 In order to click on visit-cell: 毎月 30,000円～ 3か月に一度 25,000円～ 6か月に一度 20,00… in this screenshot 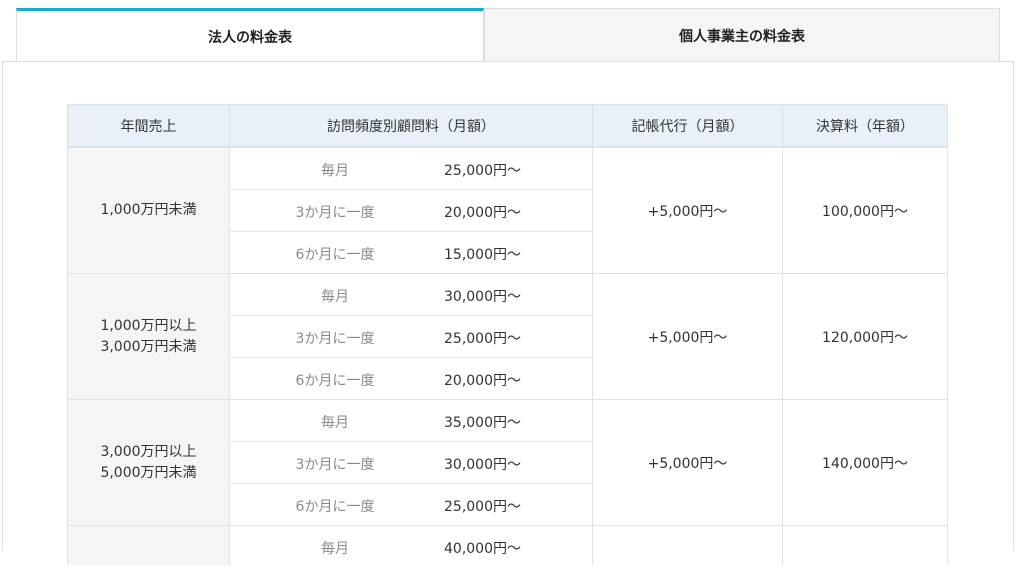, I will do `click(411, 336)`.